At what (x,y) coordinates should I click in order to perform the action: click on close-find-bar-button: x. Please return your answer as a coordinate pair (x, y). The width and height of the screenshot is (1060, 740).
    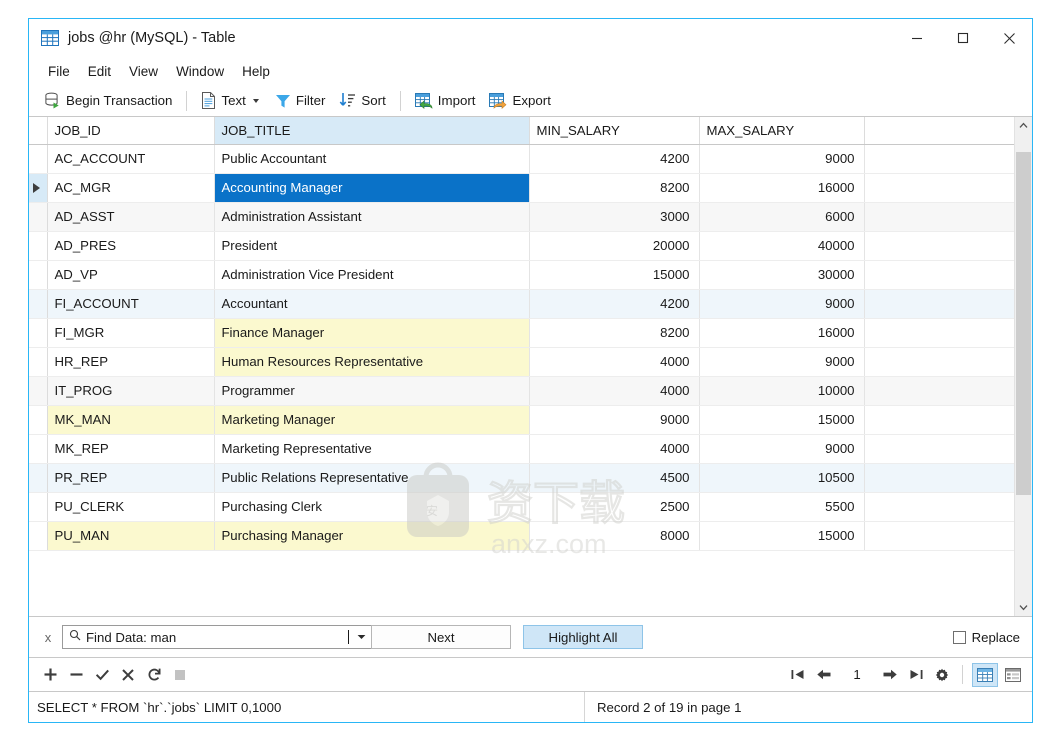
    Looking at the image, I should click on (48, 637).